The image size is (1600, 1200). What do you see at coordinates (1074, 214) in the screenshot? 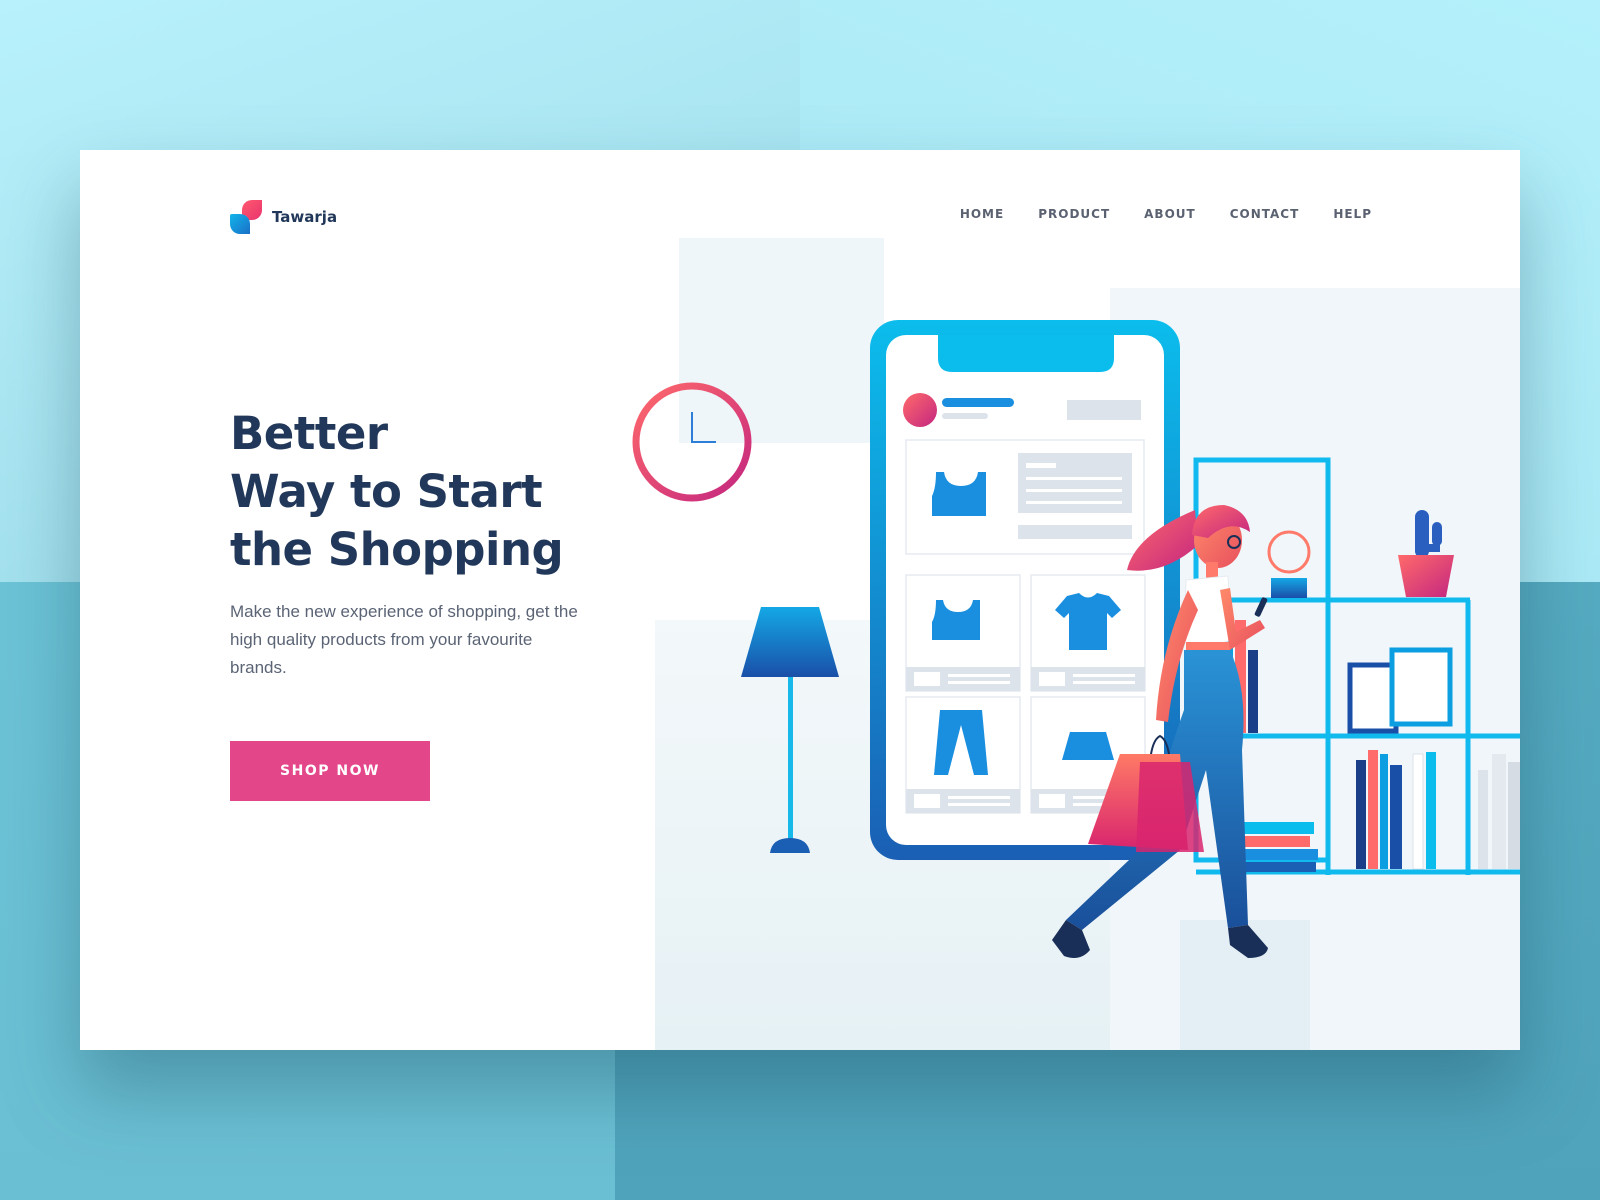
I see `nav-product: PRODUCT` at bounding box center [1074, 214].